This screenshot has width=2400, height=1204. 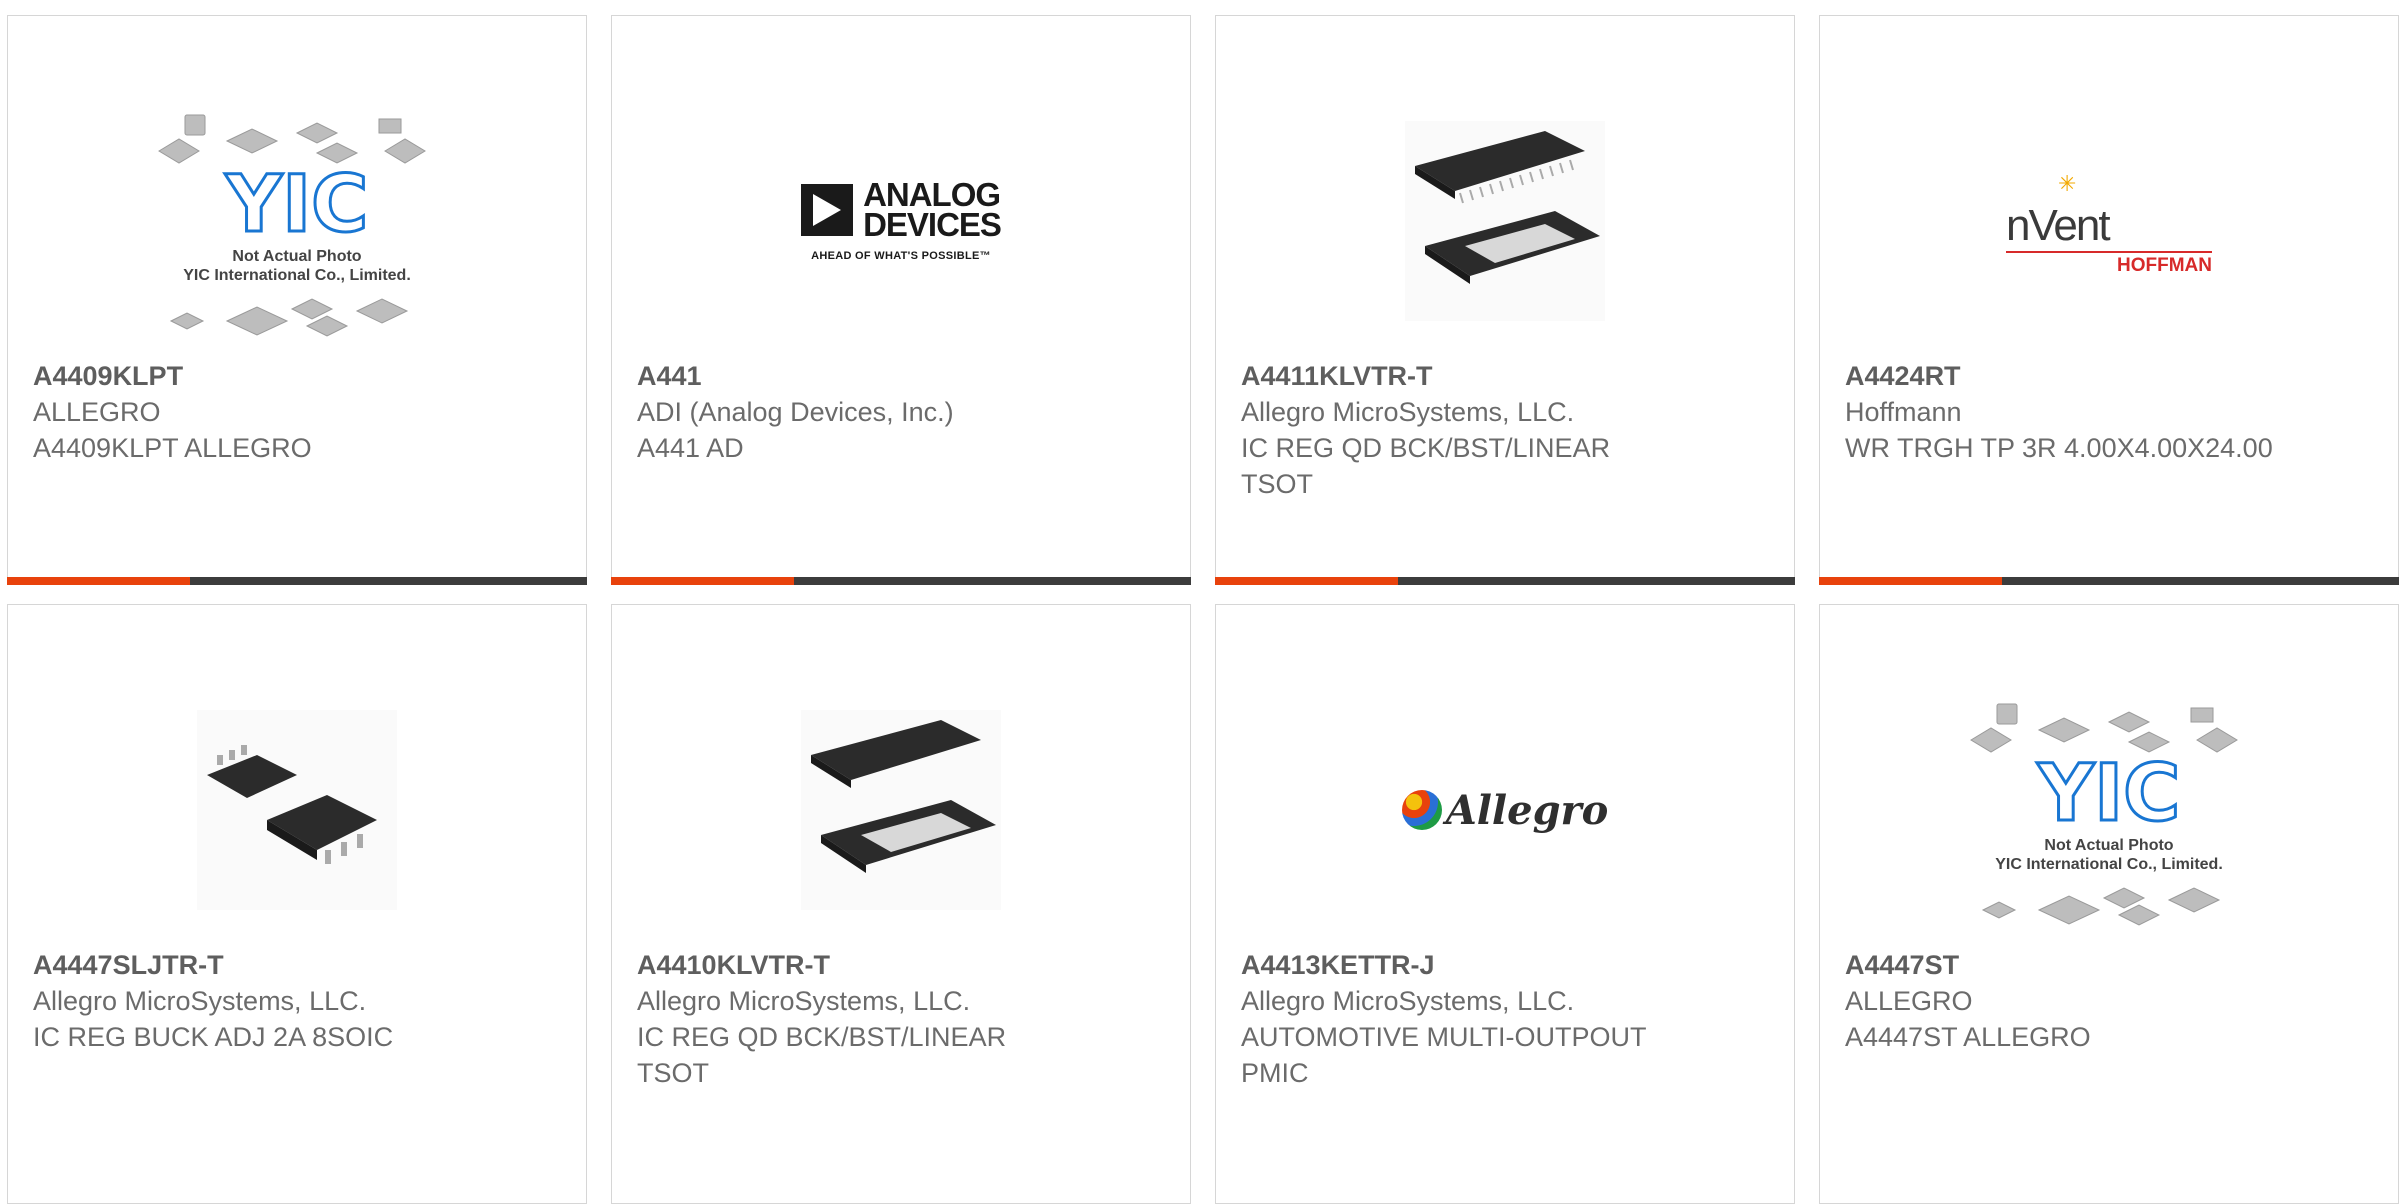 I want to click on description: IC REG BUCK ADJ 2A 8SOIC, so click(x=213, y=1037).